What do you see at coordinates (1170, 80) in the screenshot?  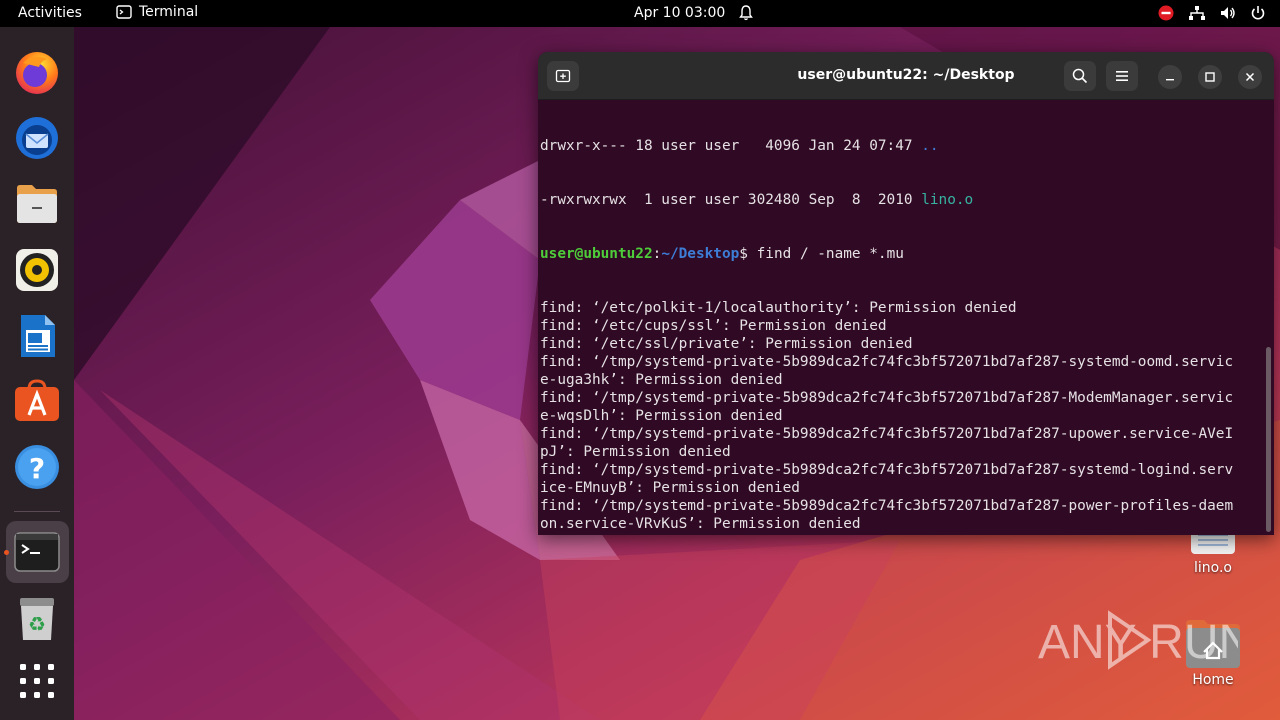 I see `minimize-icon` at bounding box center [1170, 80].